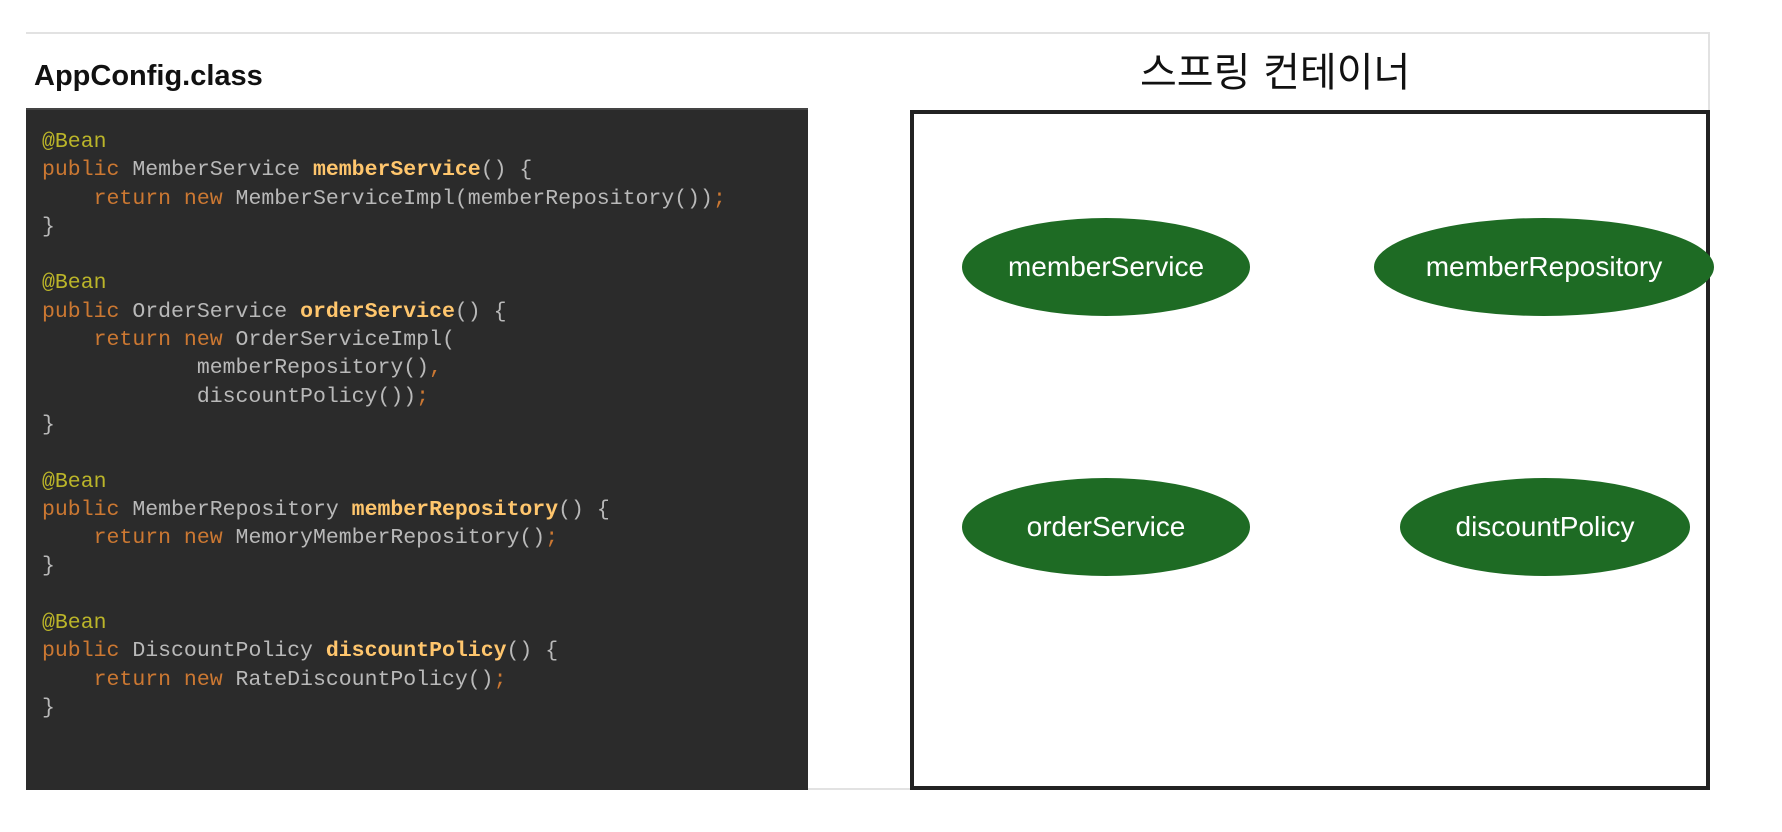 This screenshot has width=1782, height=832. I want to click on code-token: memberService, so click(396, 170).